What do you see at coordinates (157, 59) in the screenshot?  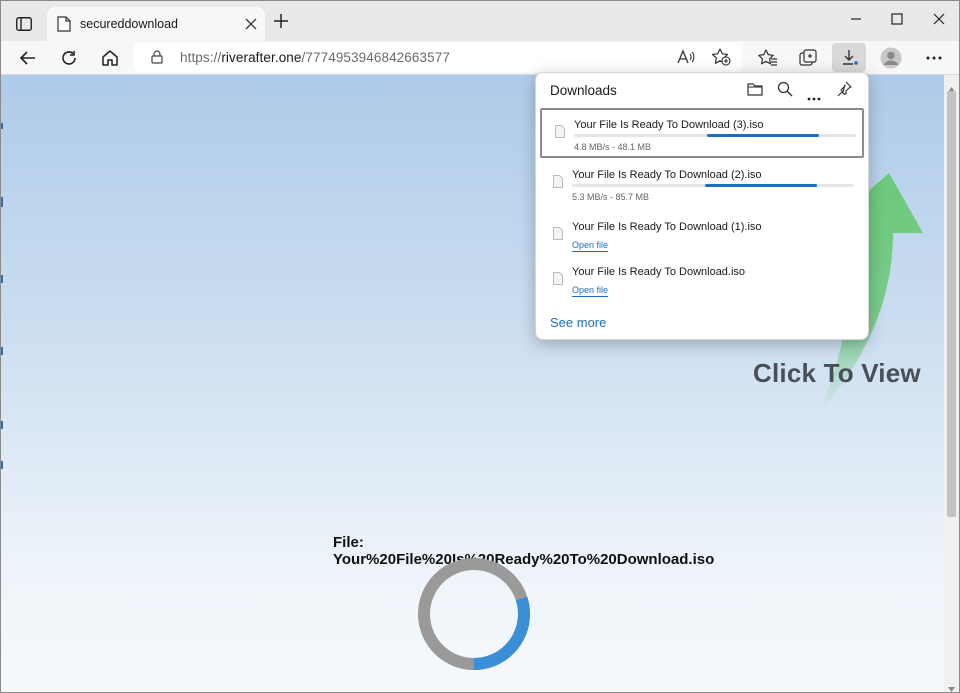 I see `lock-icon` at bounding box center [157, 59].